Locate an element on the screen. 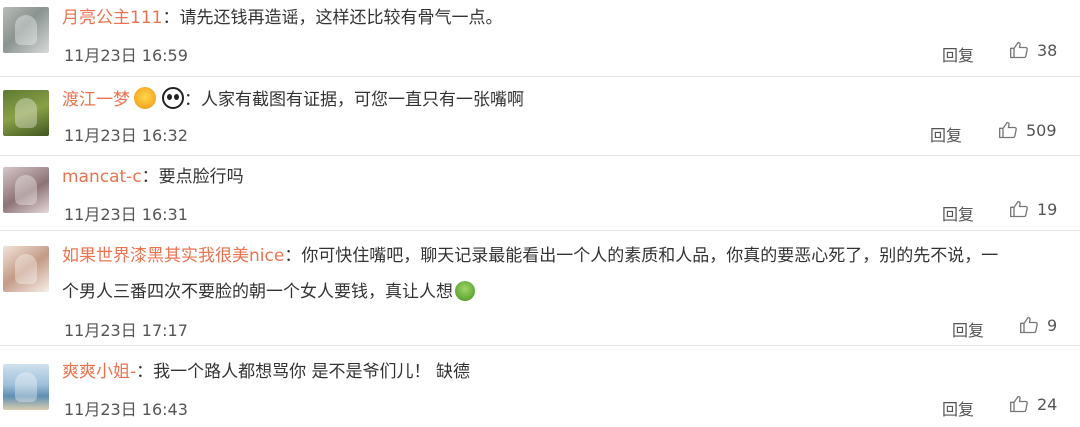 Image resolution: width=1080 pixels, height=427 pixels. username-link: 爽爽小姐- is located at coordinates (99, 372).